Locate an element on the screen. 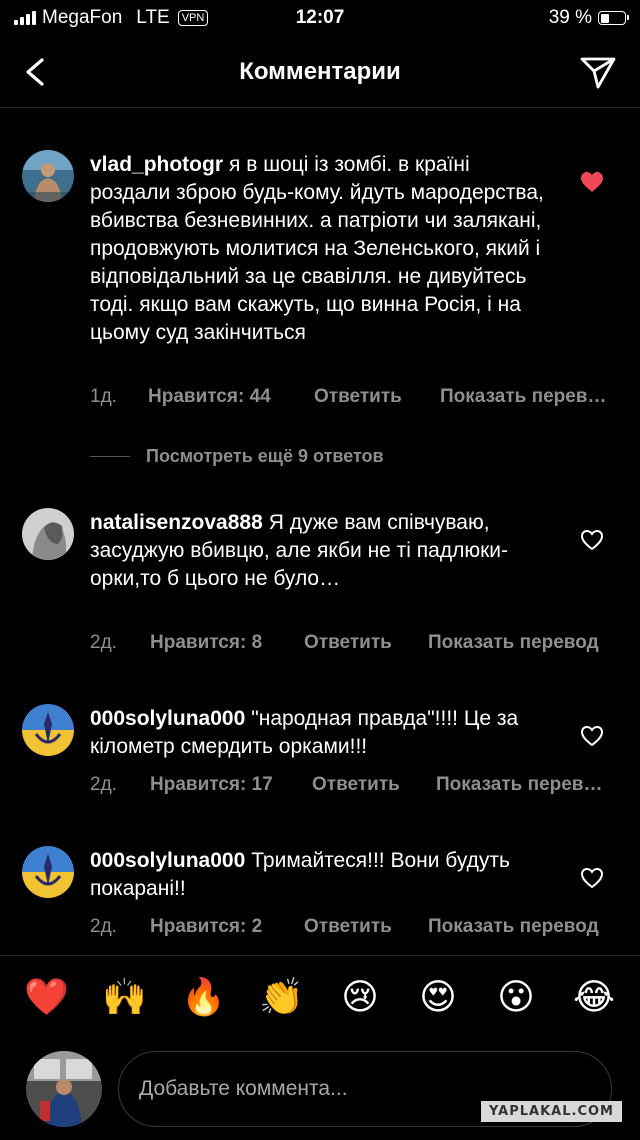 This screenshot has height=1140, width=640. emoji-reaction-bar: ❤️ 🙌 🔥 👏 😢 😍 😮 😂 is located at coordinates (320, 1000).